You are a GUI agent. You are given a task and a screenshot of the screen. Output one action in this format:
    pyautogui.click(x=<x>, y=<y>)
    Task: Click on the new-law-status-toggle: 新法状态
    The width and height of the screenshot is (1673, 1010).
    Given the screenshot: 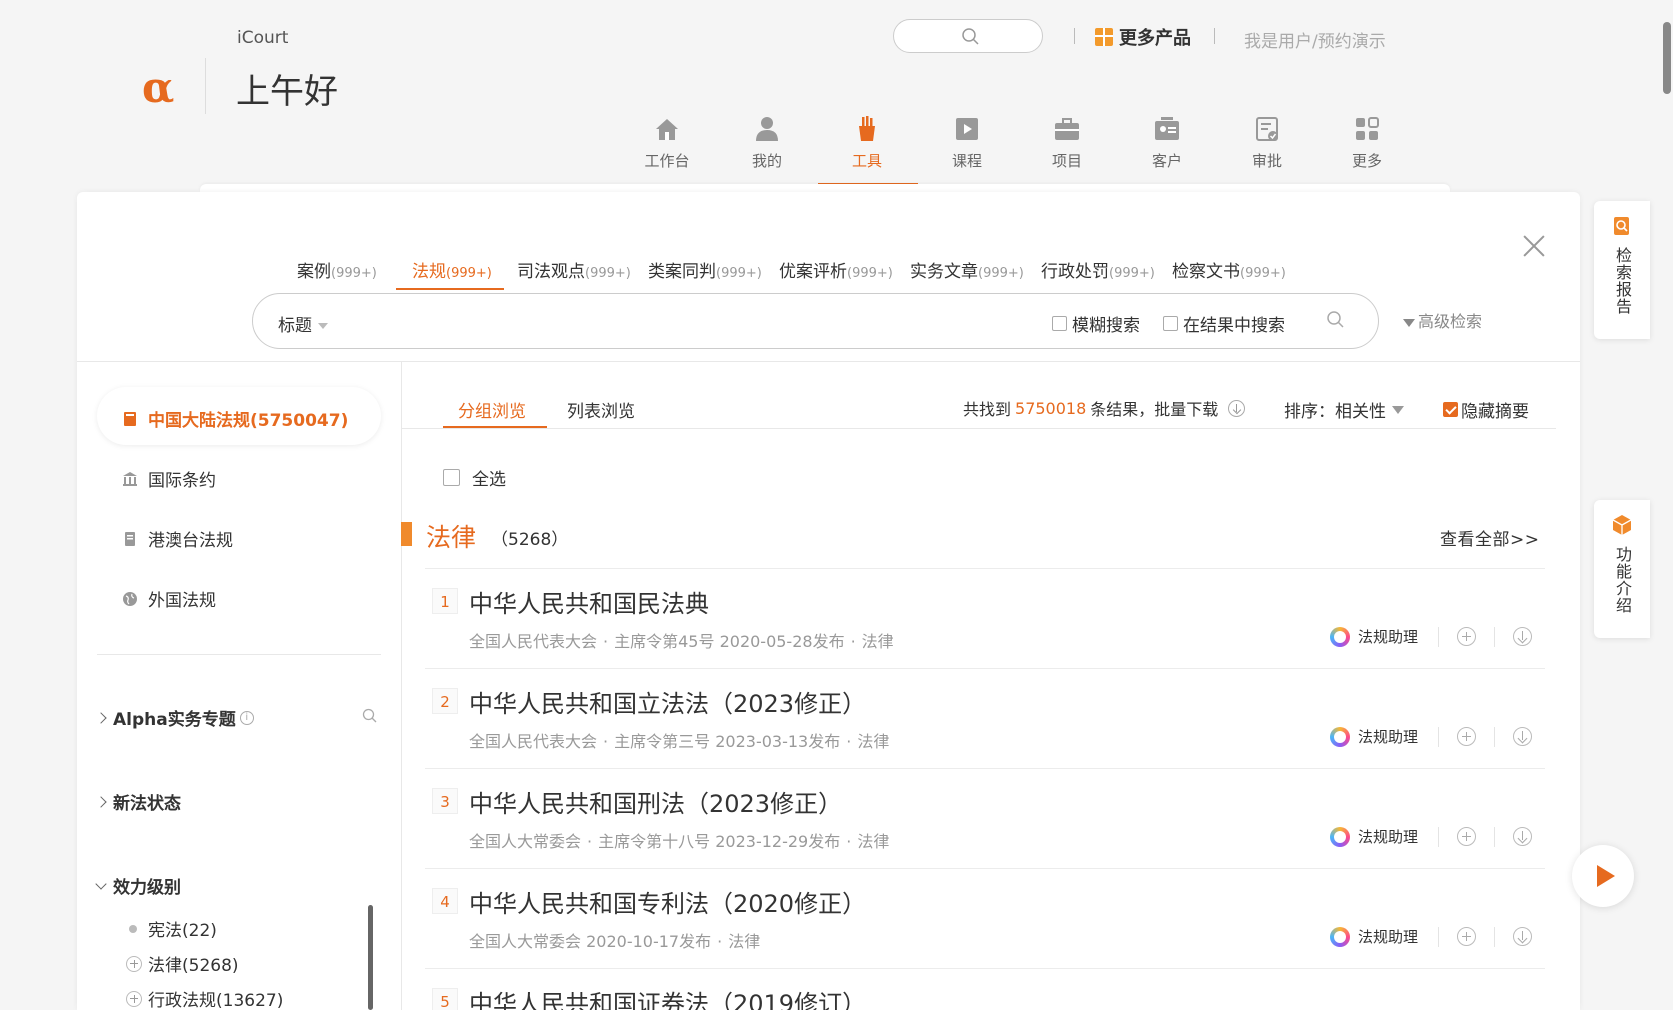 What is the action you would take?
    pyautogui.click(x=138, y=801)
    